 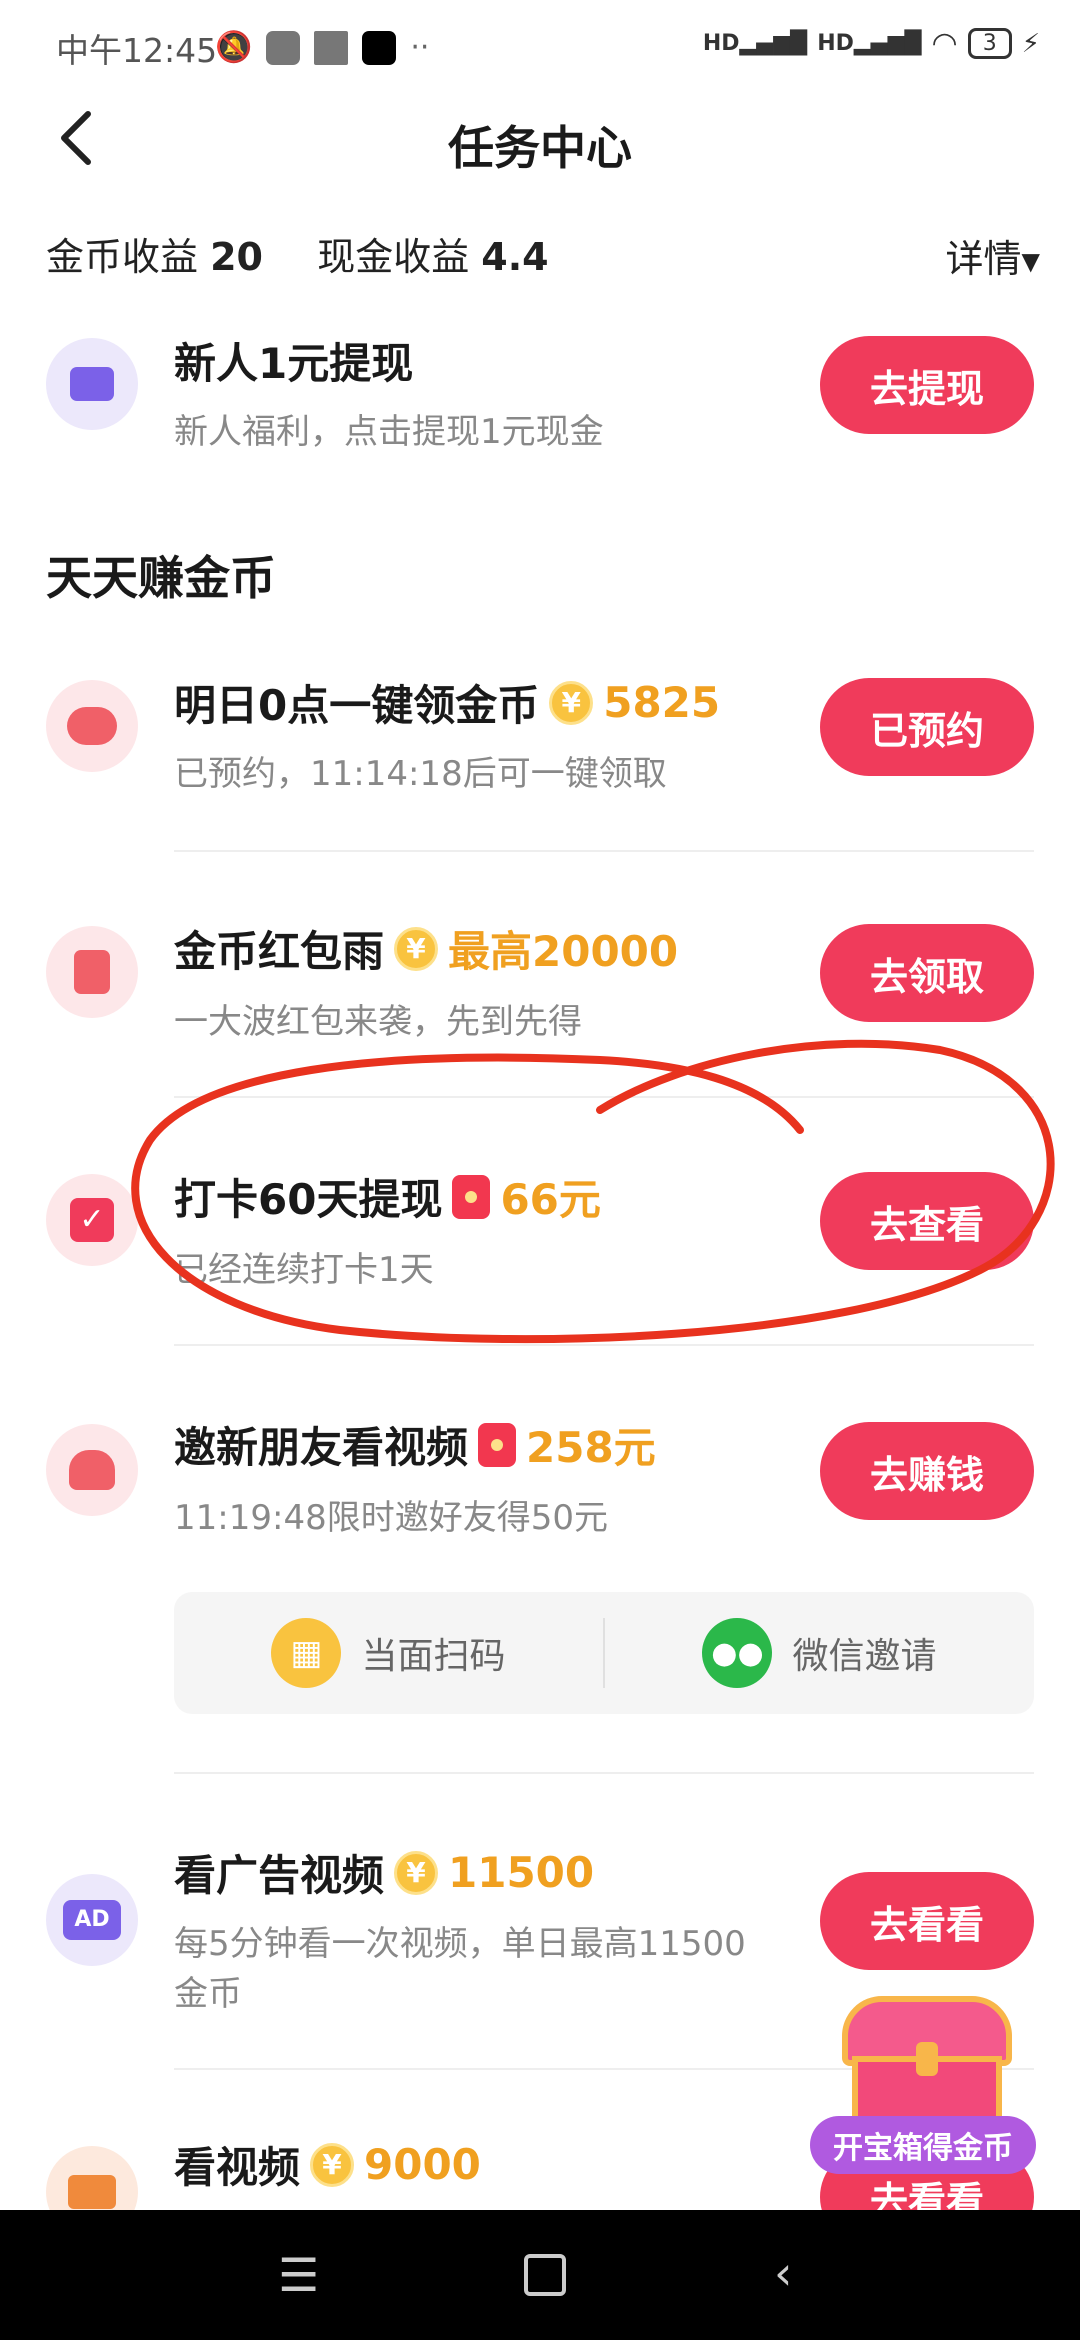 I want to click on page-title: 任务中心, so click(x=540, y=148).